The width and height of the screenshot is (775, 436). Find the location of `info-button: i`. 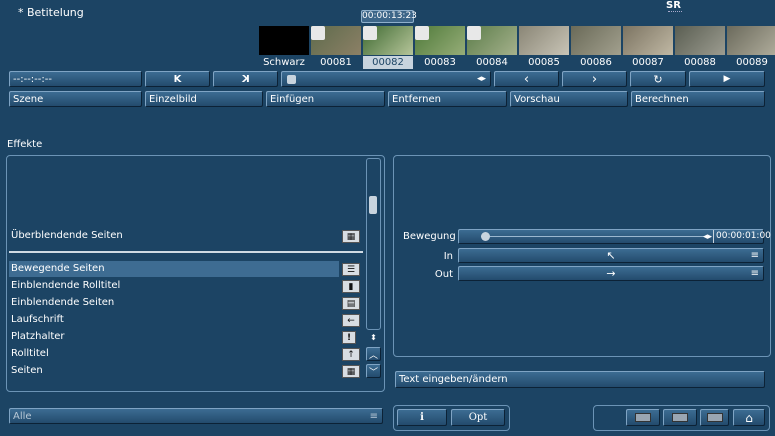

info-button: i is located at coordinates (422, 417).